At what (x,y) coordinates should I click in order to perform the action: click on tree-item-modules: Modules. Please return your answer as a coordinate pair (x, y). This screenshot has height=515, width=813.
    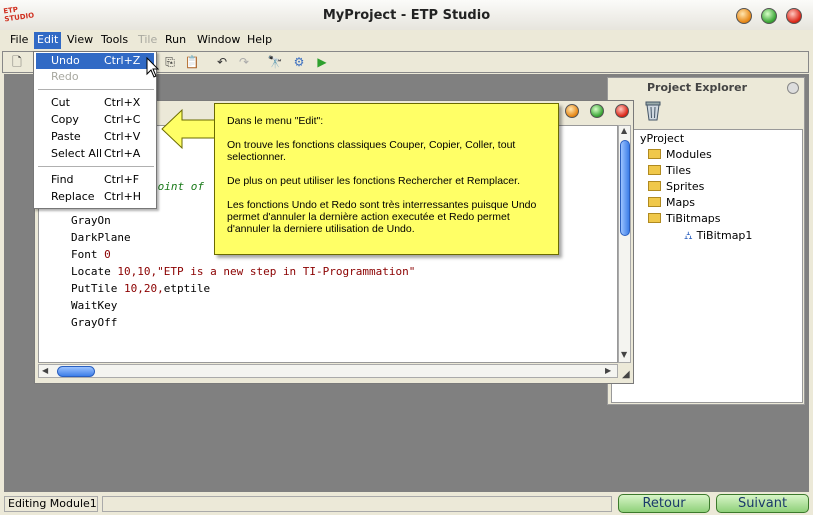
    Looking at the image, I should click on (680, 155).